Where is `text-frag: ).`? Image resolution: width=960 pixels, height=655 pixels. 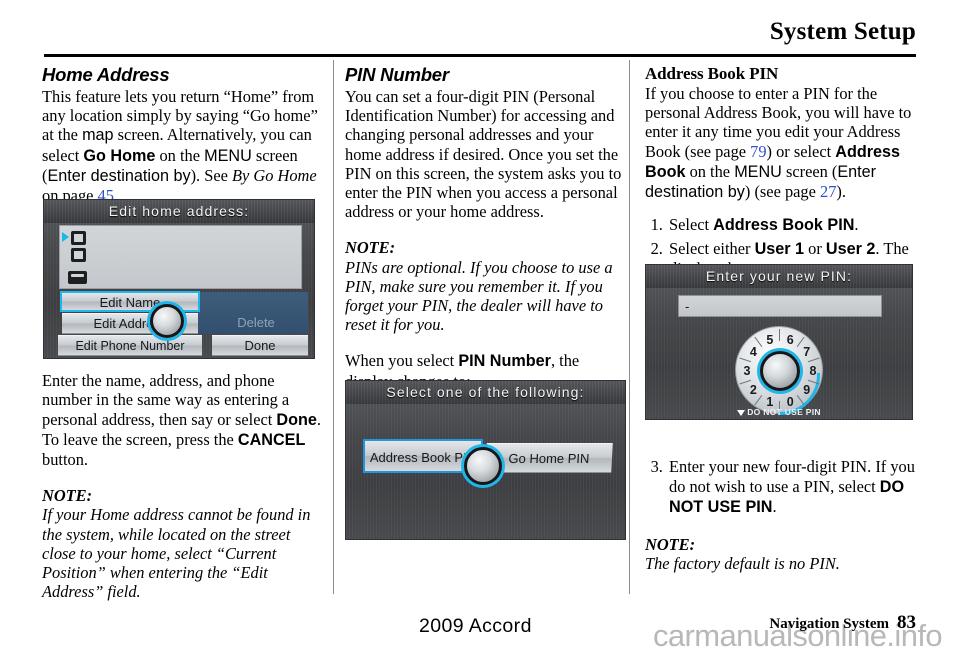 text-frag: ). is located at coordinates (841, 192).